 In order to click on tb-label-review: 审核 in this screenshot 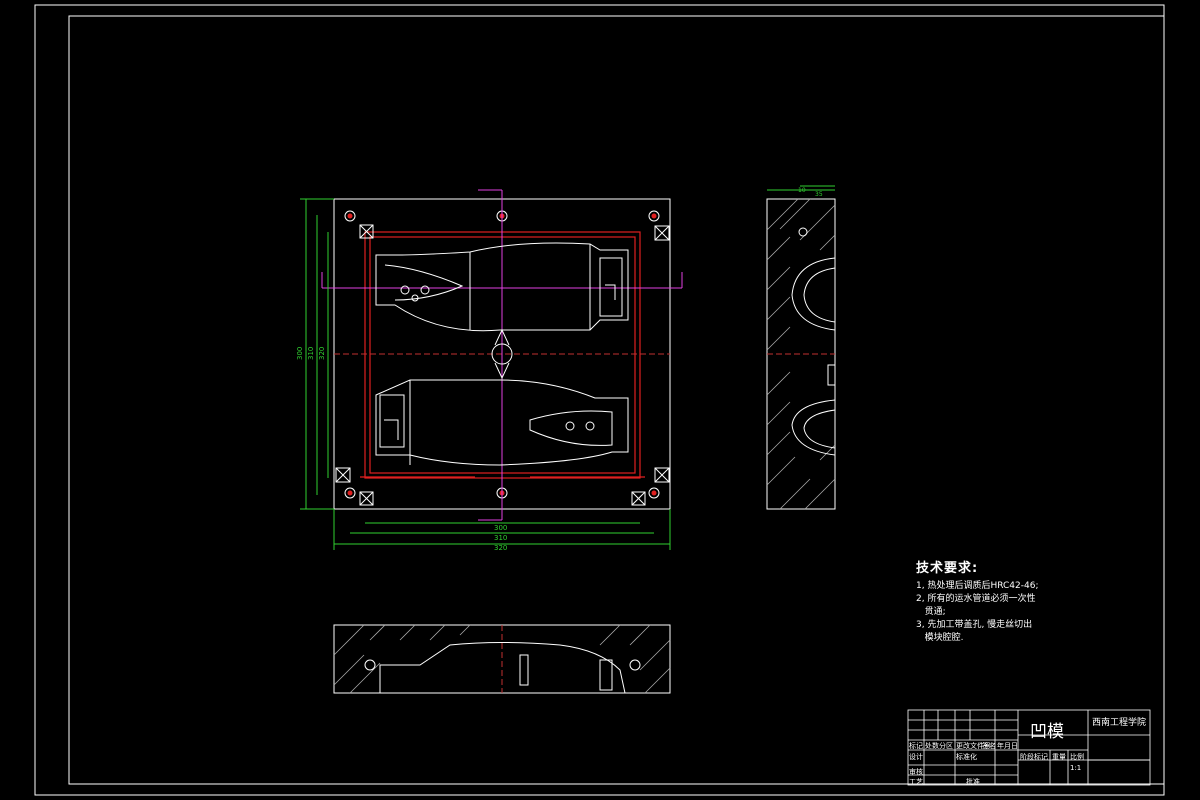, I will do `click(916, 772)`.